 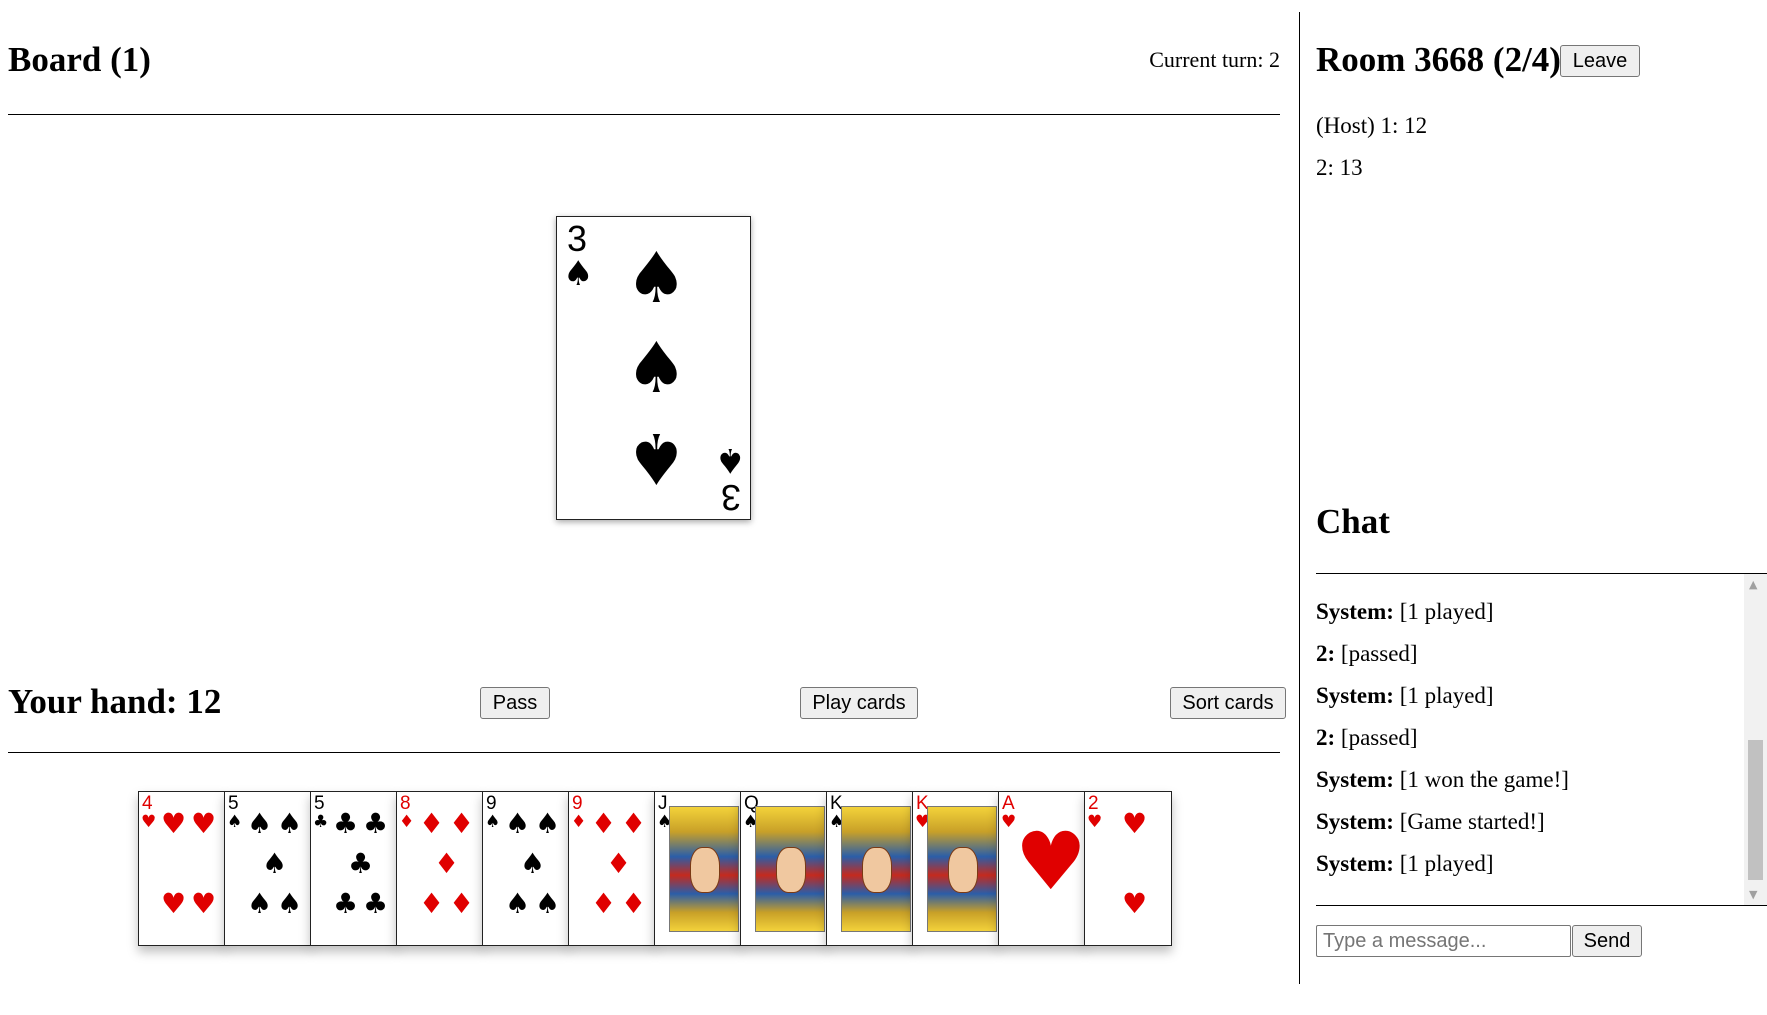 I want to click on scroll-up-icon: ▲, so click(x=1753, y=584).